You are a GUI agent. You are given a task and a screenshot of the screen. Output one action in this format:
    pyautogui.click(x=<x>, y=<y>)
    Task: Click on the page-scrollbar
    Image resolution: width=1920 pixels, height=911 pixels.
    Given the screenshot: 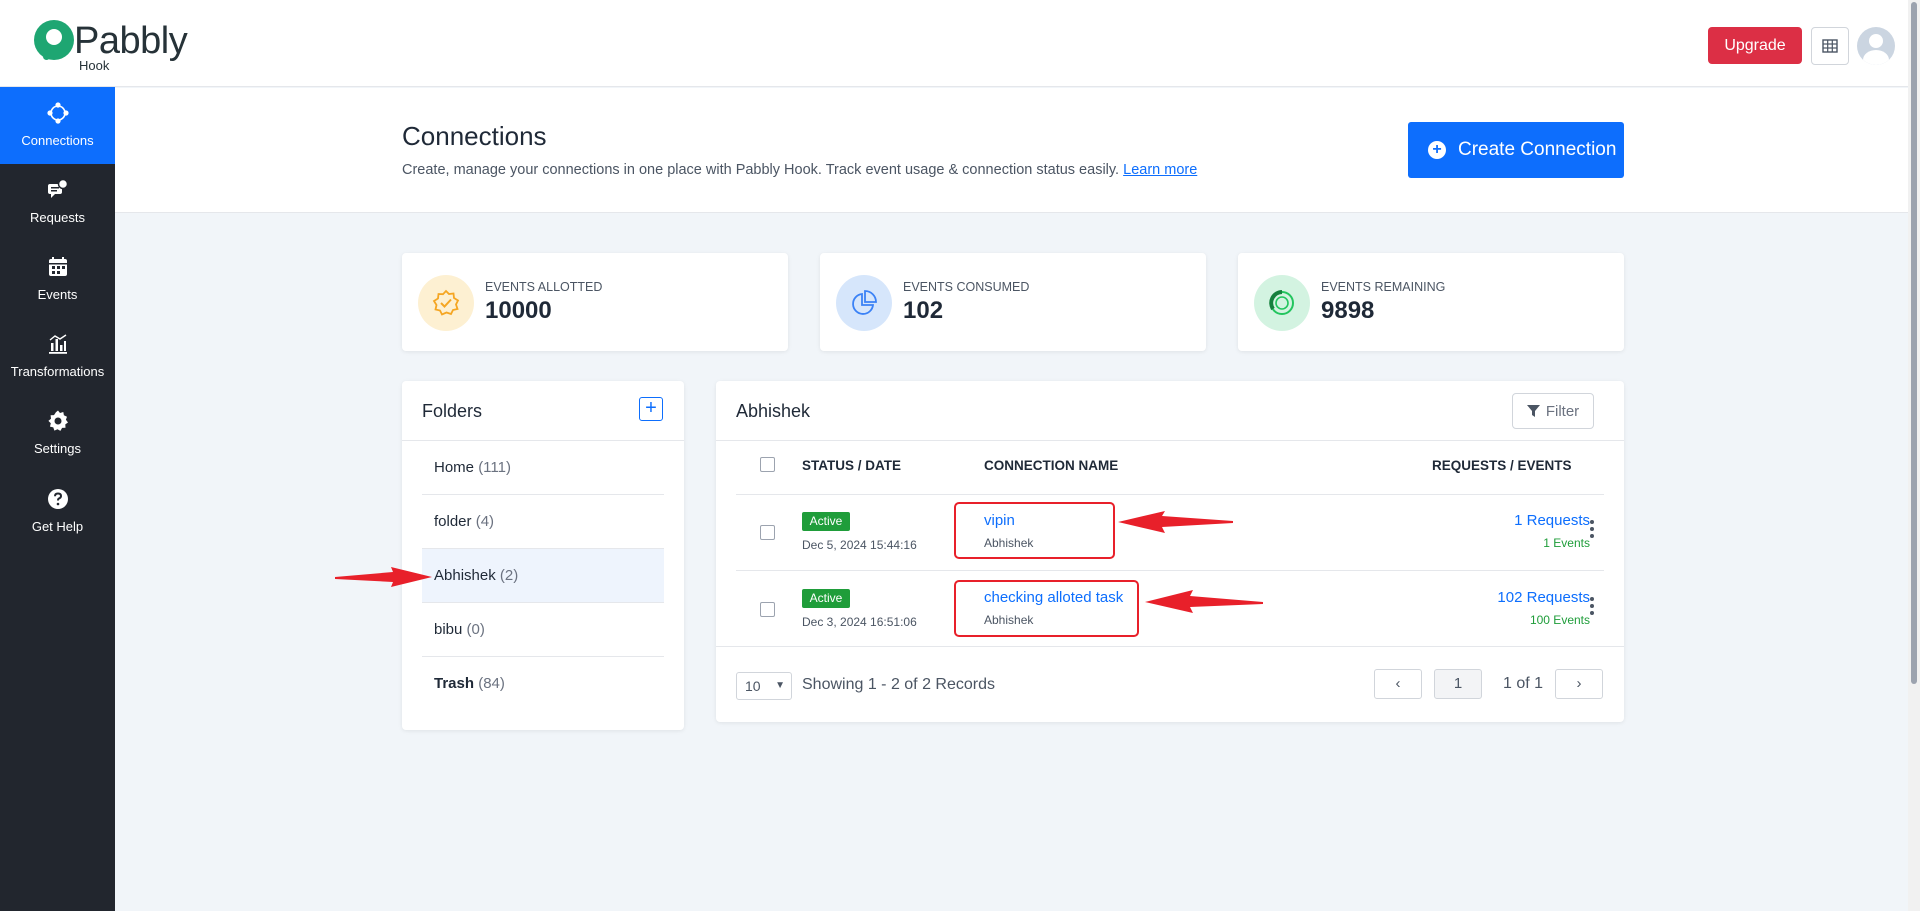 What is the action you would take?
    pyautogui.click(x=1914, y=455)
    